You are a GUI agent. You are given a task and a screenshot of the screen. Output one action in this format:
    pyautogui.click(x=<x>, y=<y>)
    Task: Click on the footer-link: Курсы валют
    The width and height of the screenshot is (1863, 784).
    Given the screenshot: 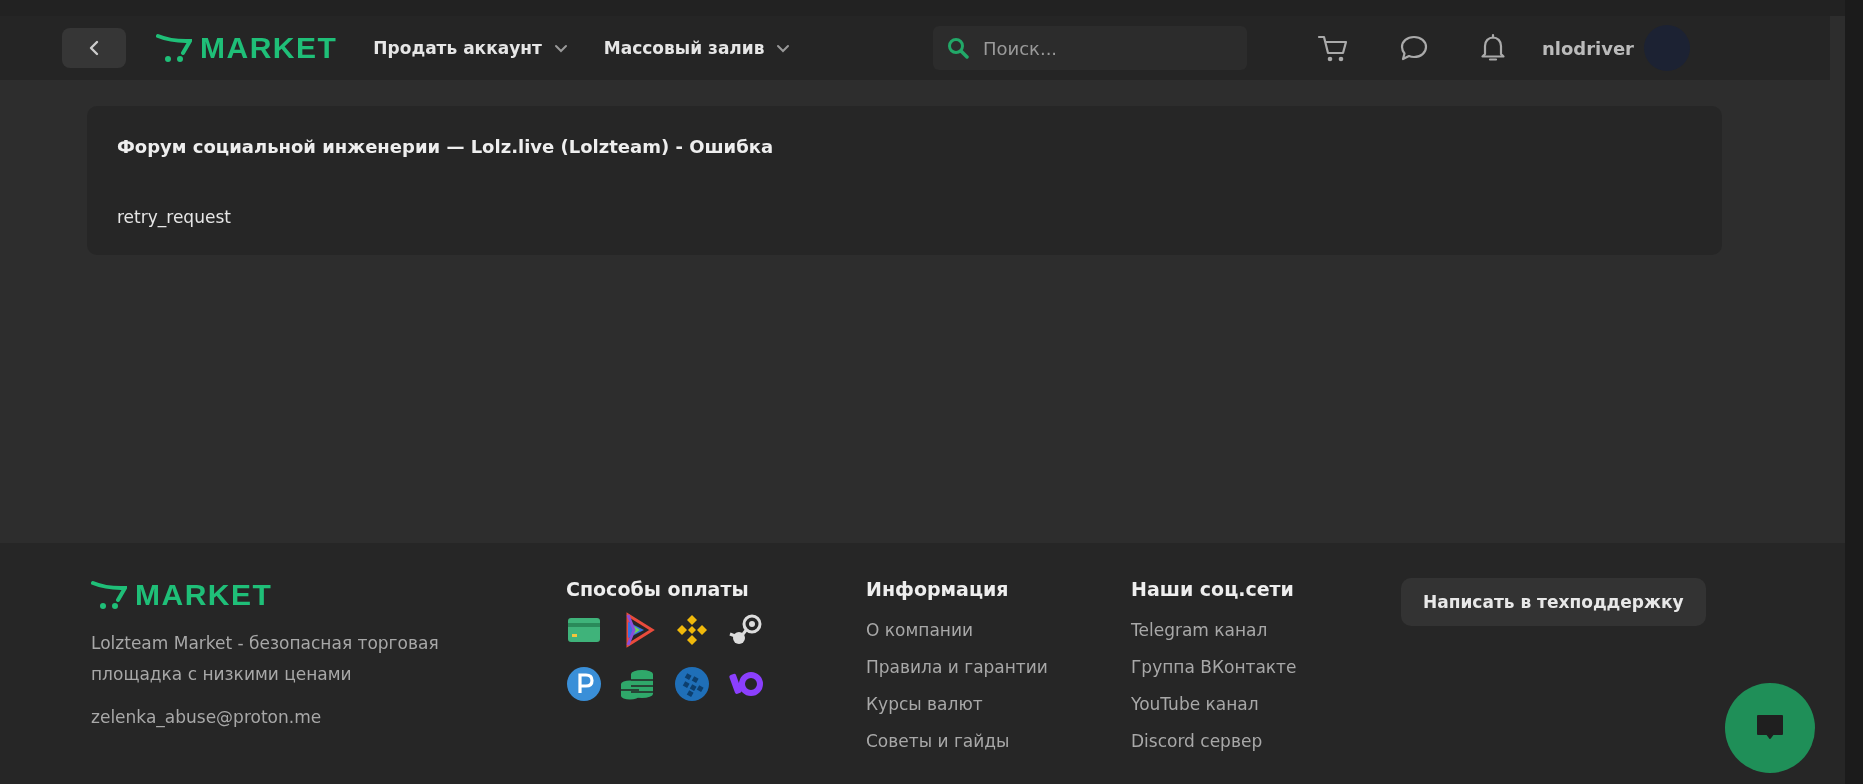 What is the action you would take?
    pyautogui.click(x=924, y=704)
    